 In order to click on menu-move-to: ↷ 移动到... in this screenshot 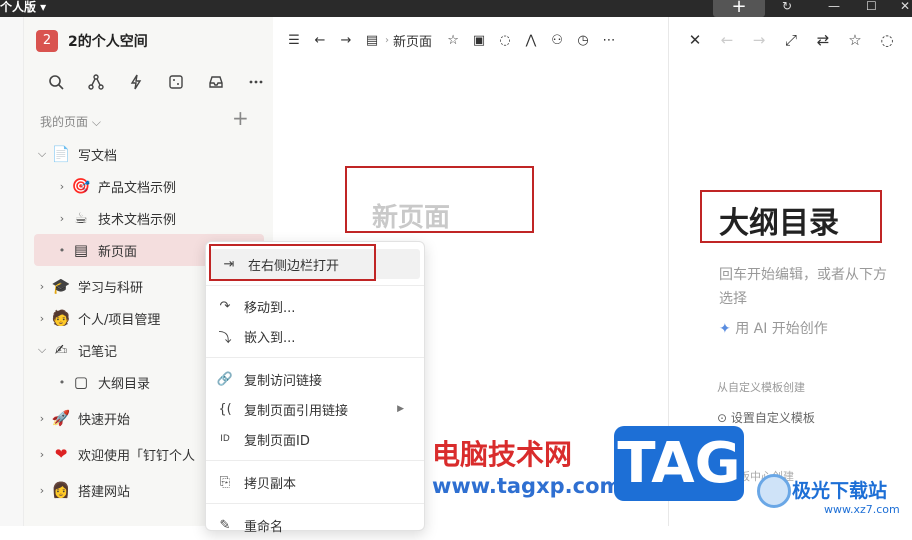, I will do `click(315, 306)`.